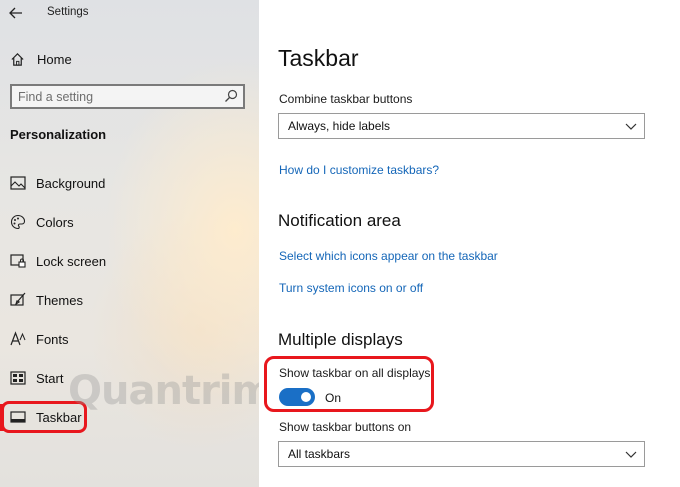 This screenshot has width=680, height=487. I want to click on multiple-displays-heading: Multiple displays, so click(340, 339).